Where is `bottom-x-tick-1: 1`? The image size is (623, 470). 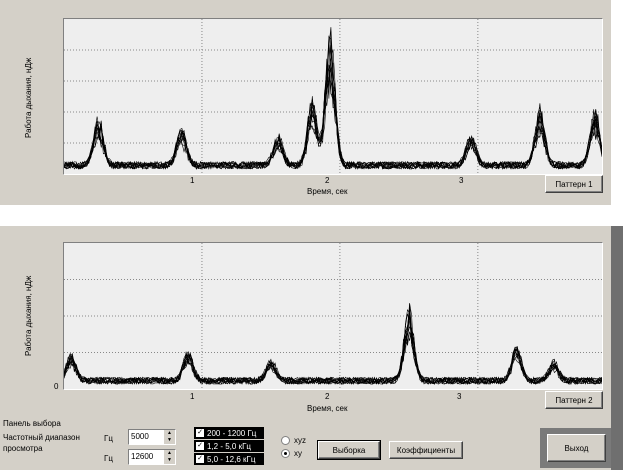 bottom-x-tick-1: 1 is located at coordinates (192, 396).